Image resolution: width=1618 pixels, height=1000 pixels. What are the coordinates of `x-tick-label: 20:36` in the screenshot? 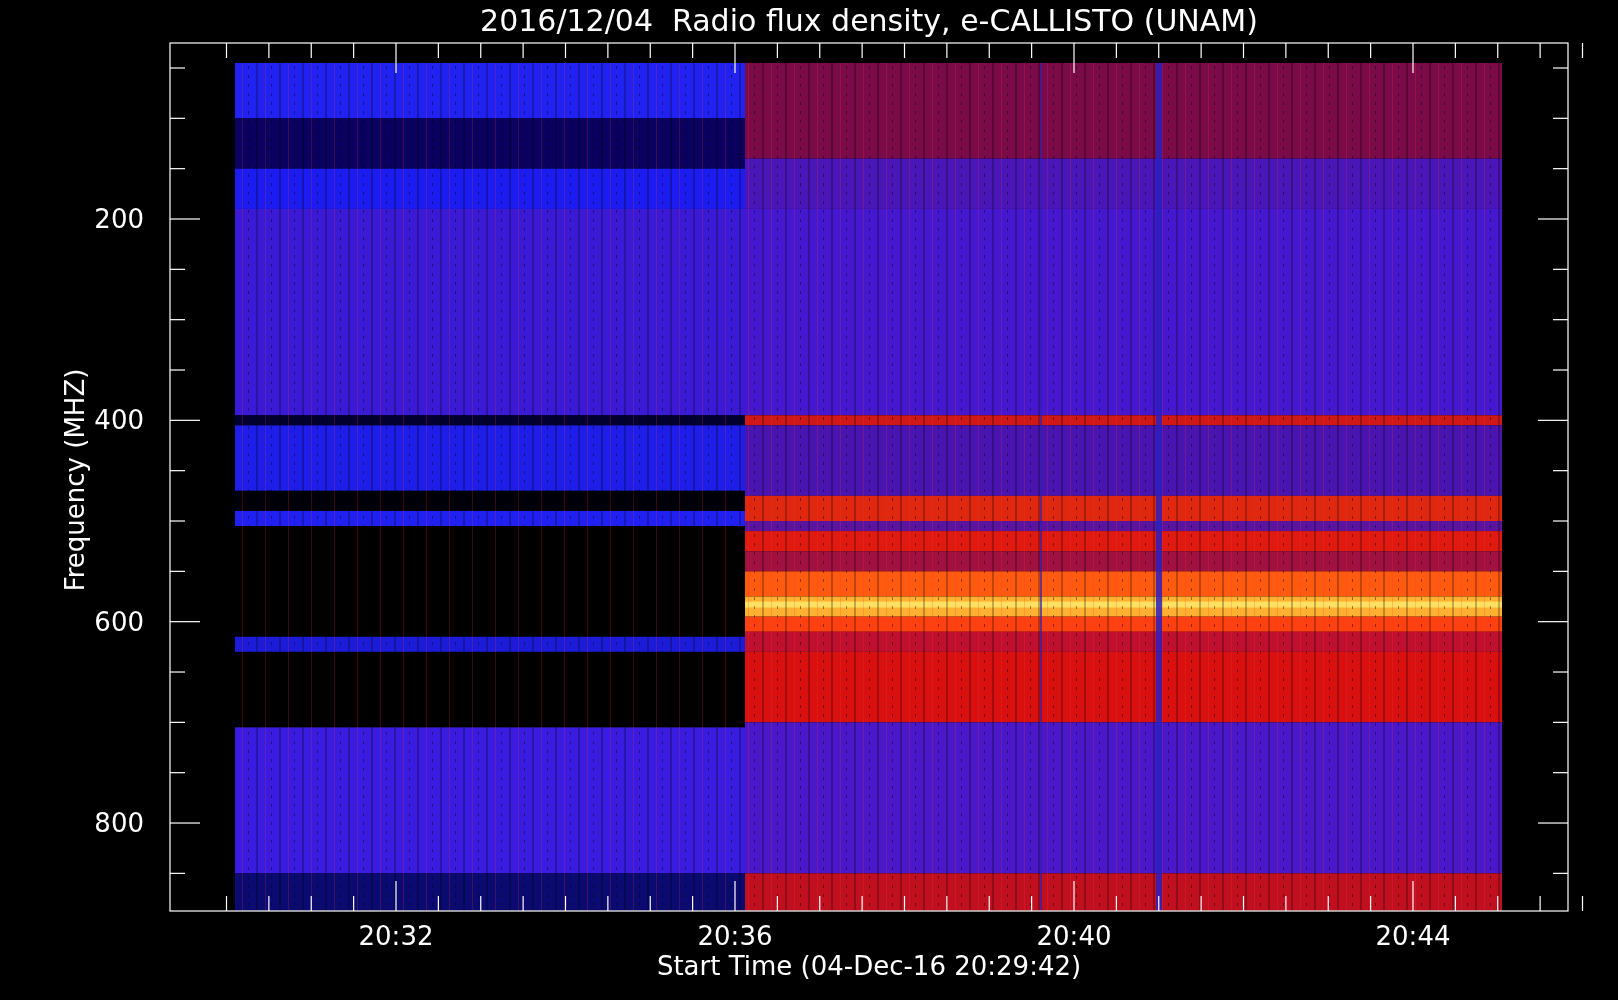 It's located at (735, 936).